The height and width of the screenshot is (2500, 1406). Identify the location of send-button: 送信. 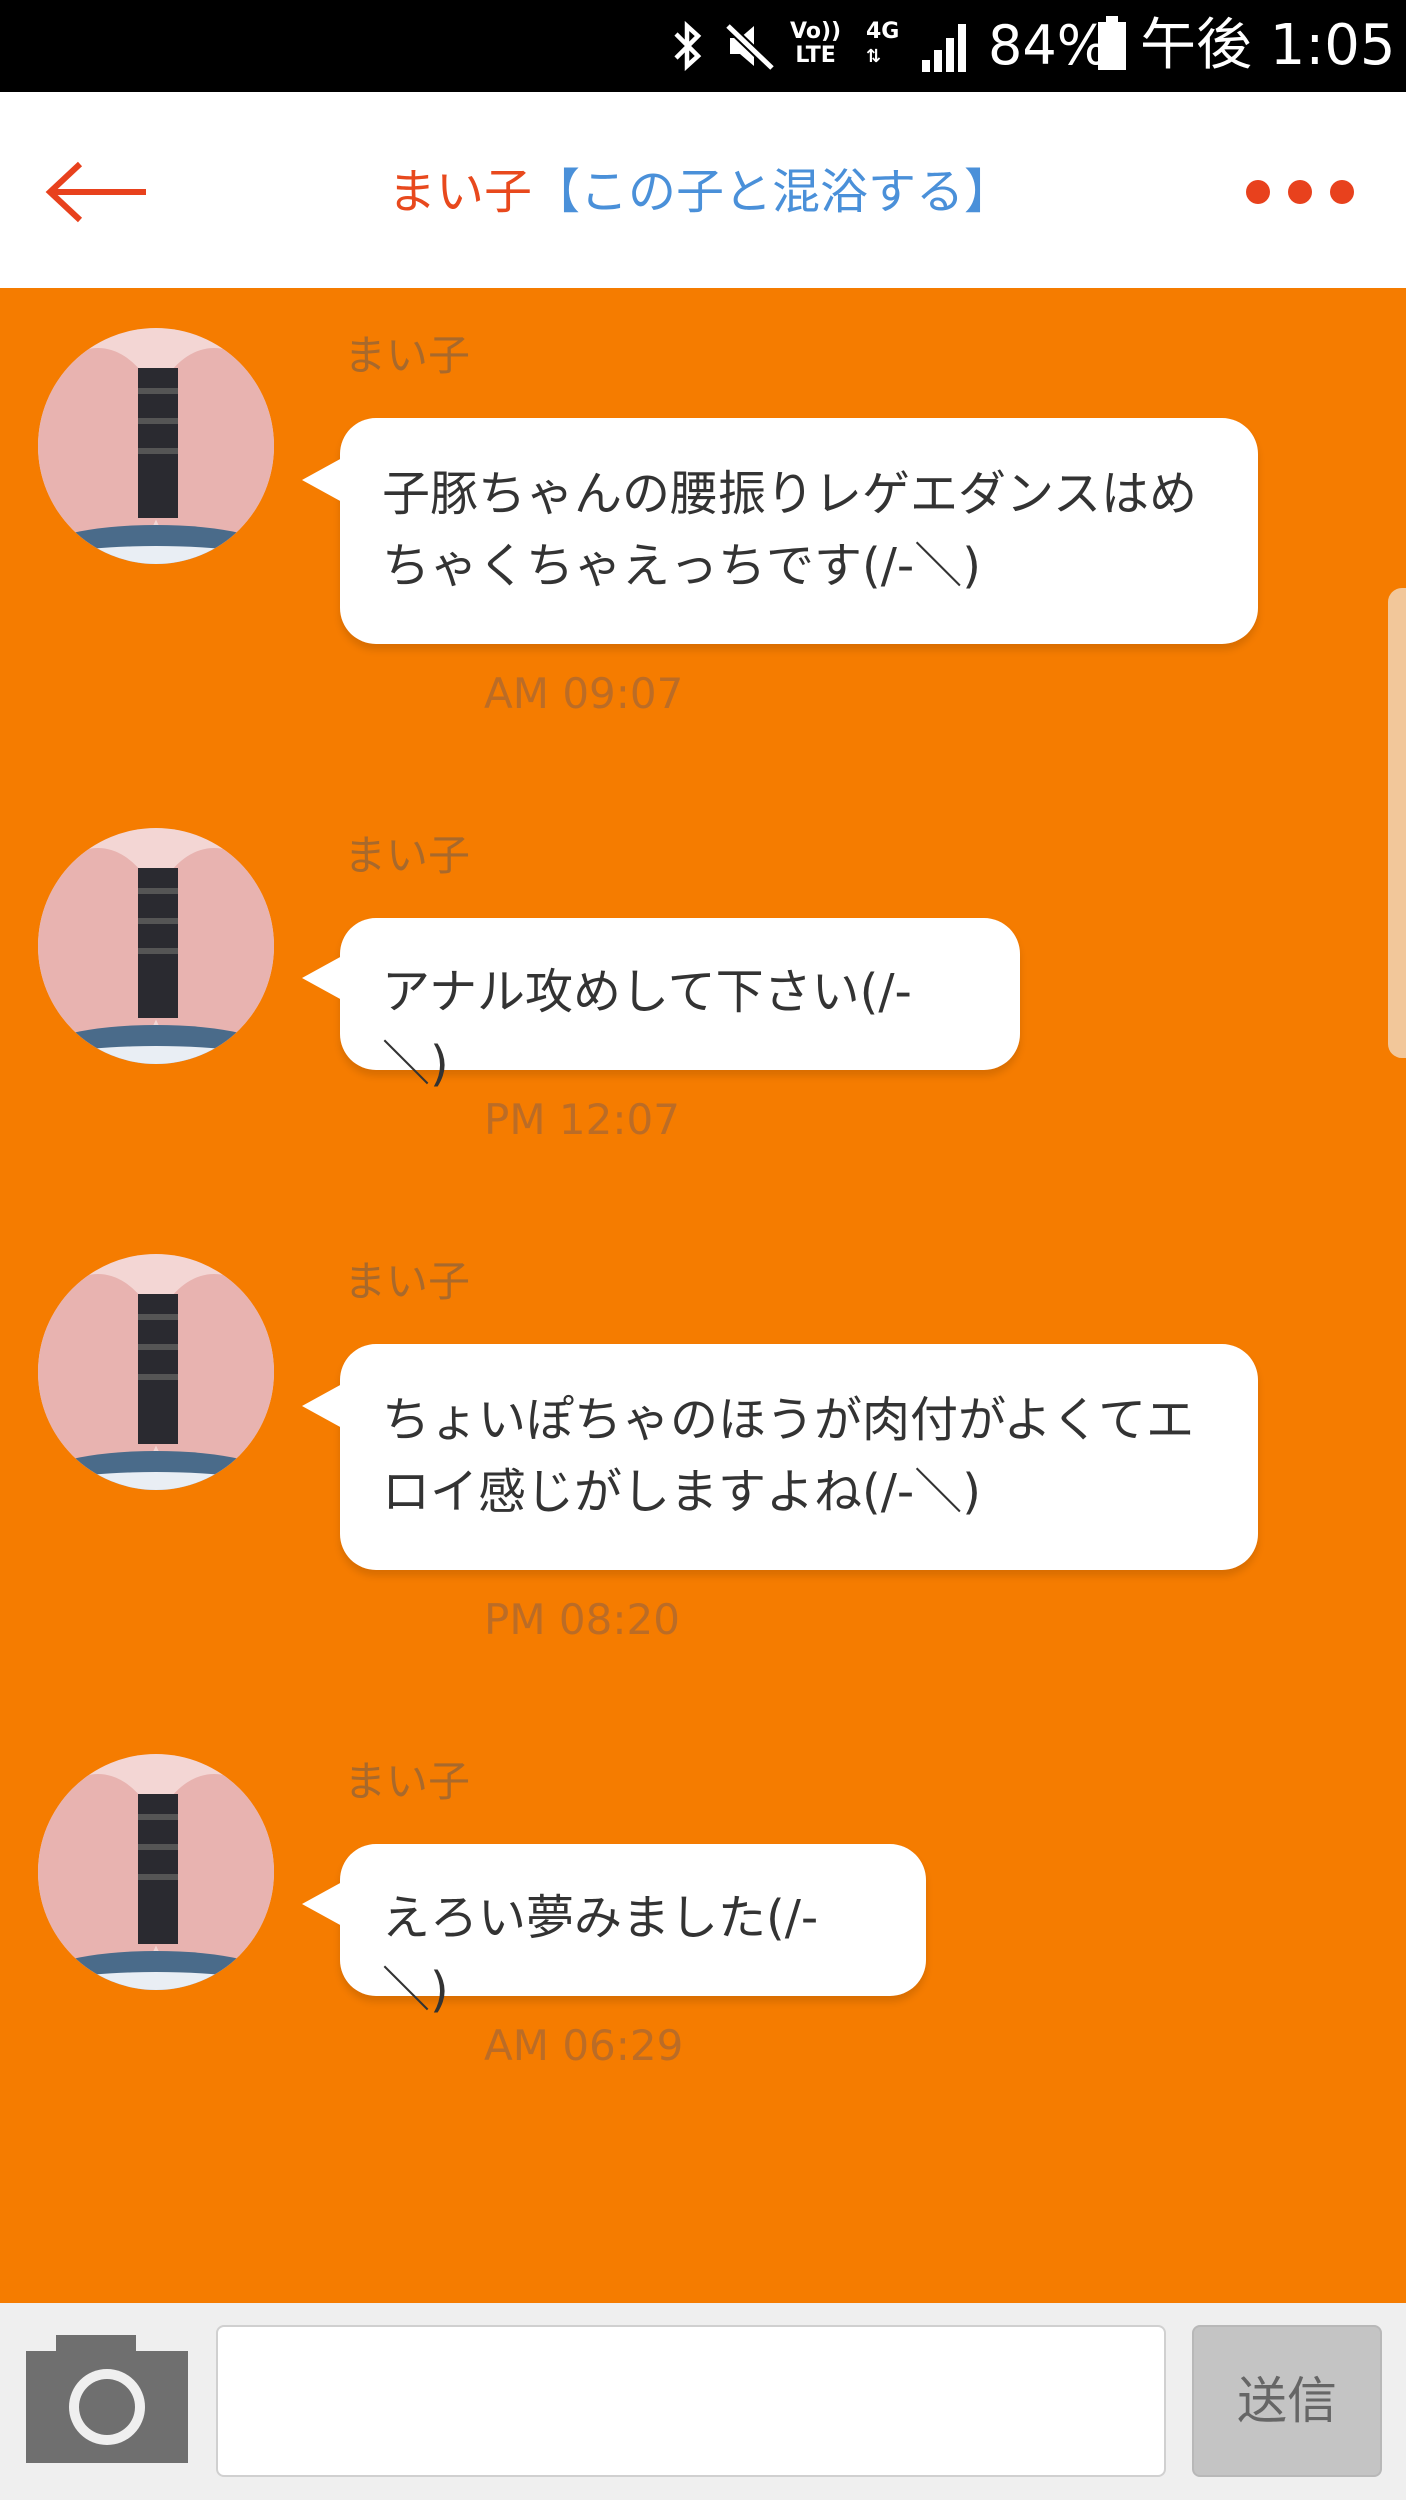
(1287, 2401).